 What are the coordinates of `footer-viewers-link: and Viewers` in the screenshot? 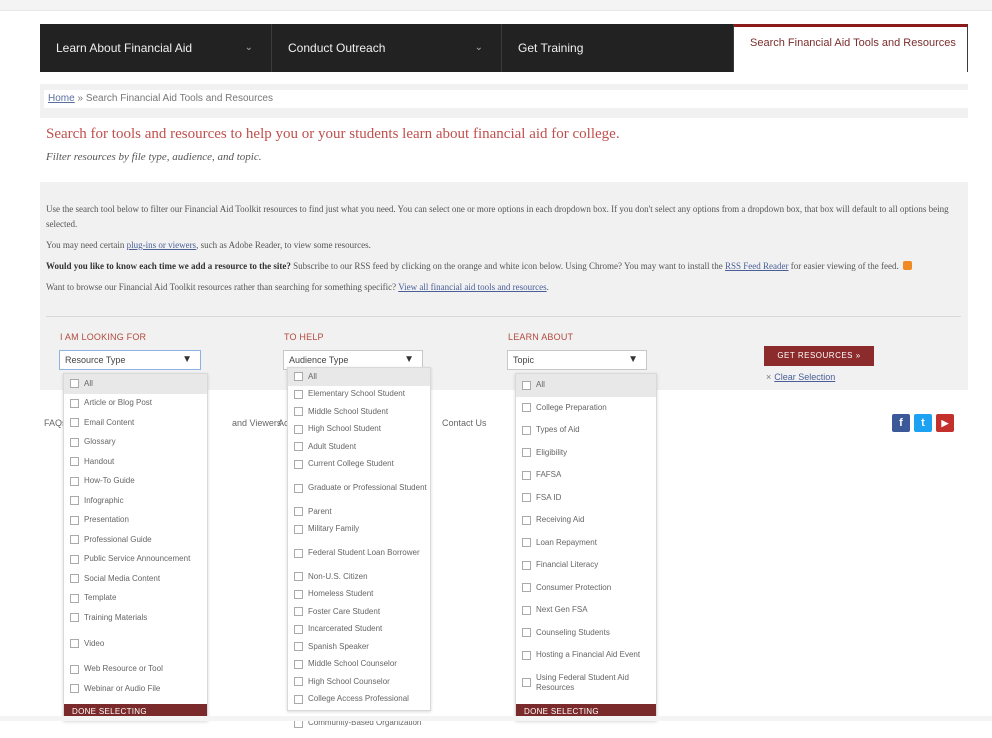 It's located at (256, 423).